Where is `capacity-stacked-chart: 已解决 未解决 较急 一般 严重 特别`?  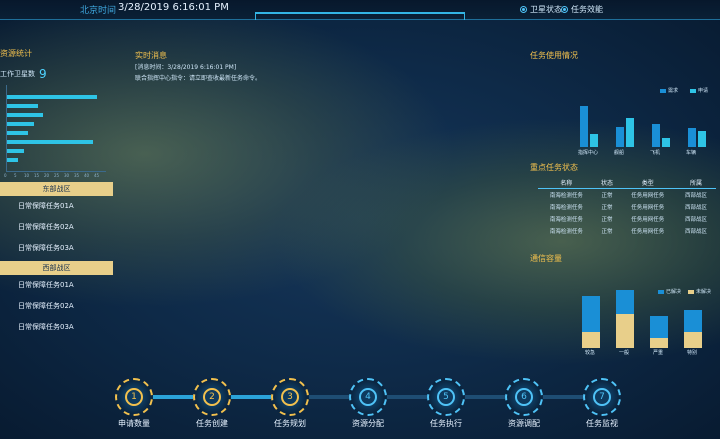 capacity-stacked-chart: 已解决 未解决 较急 一般 严重 特别 is located at coordinates (624, 313).